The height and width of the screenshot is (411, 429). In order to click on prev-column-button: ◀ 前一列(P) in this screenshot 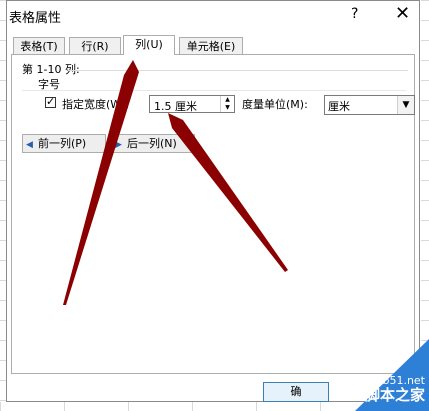, I will do `click(64, 143)`.